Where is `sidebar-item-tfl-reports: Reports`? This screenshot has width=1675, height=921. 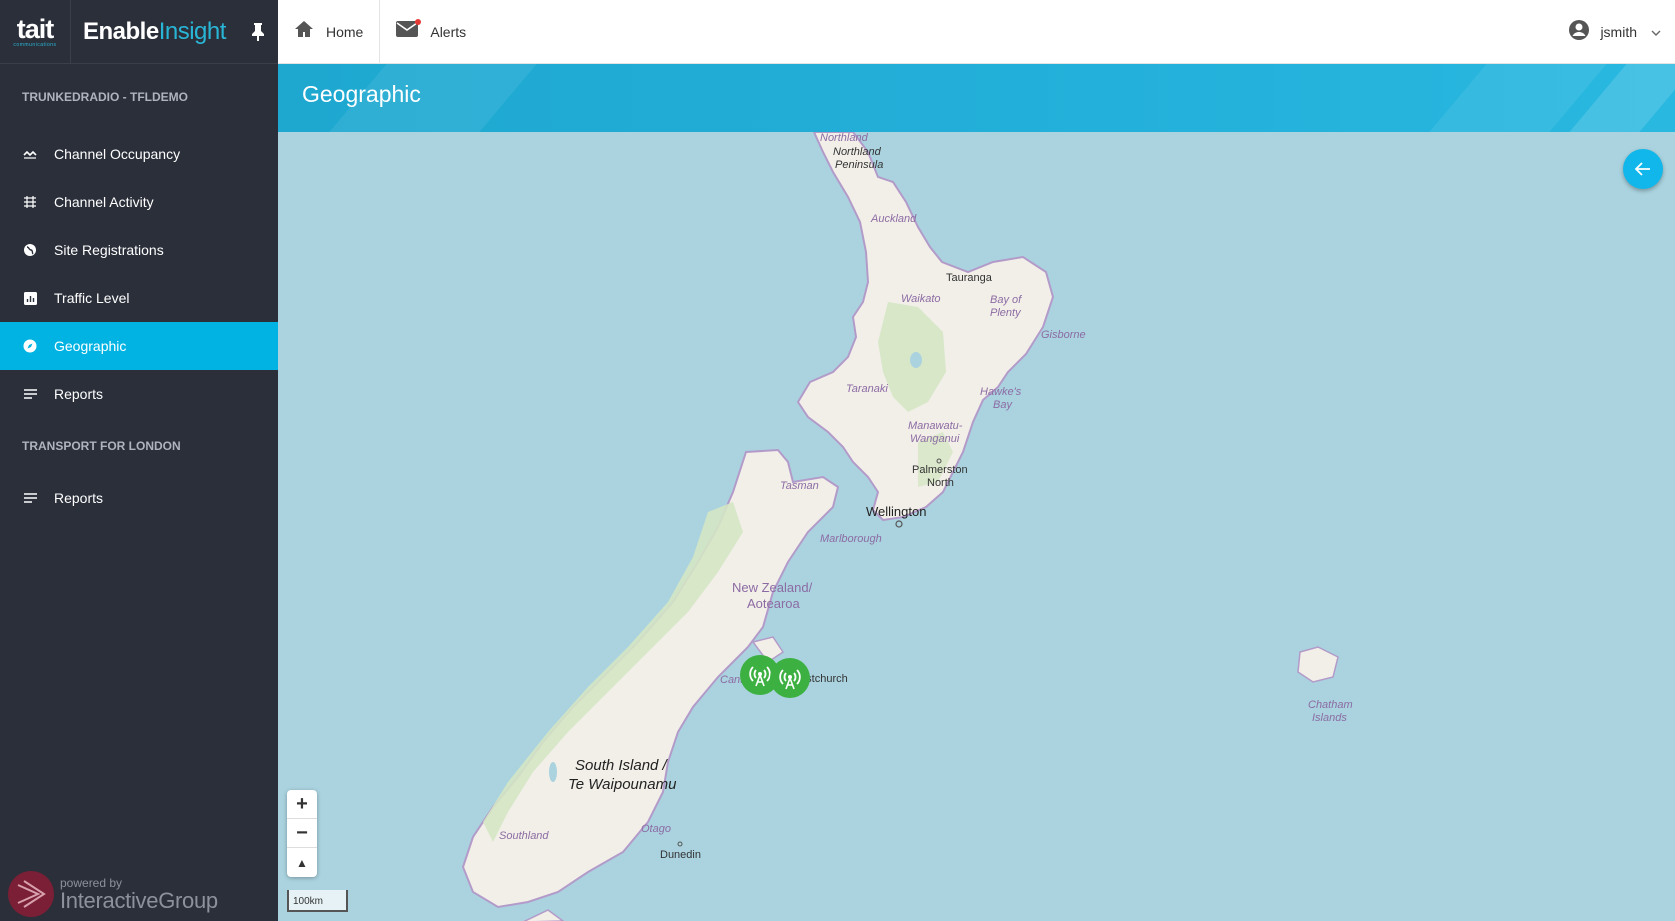
sidebar-item-tfl-reports: Reports is located at coordinates (139, 498).